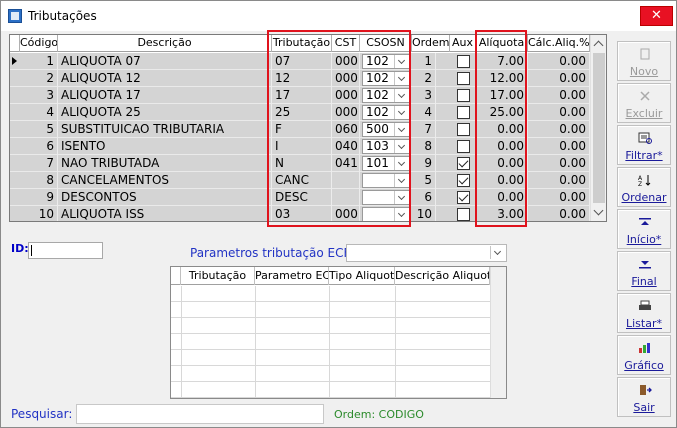 This screenshot has width=677, height=428. I want to click on search-input, so click(200, 414).